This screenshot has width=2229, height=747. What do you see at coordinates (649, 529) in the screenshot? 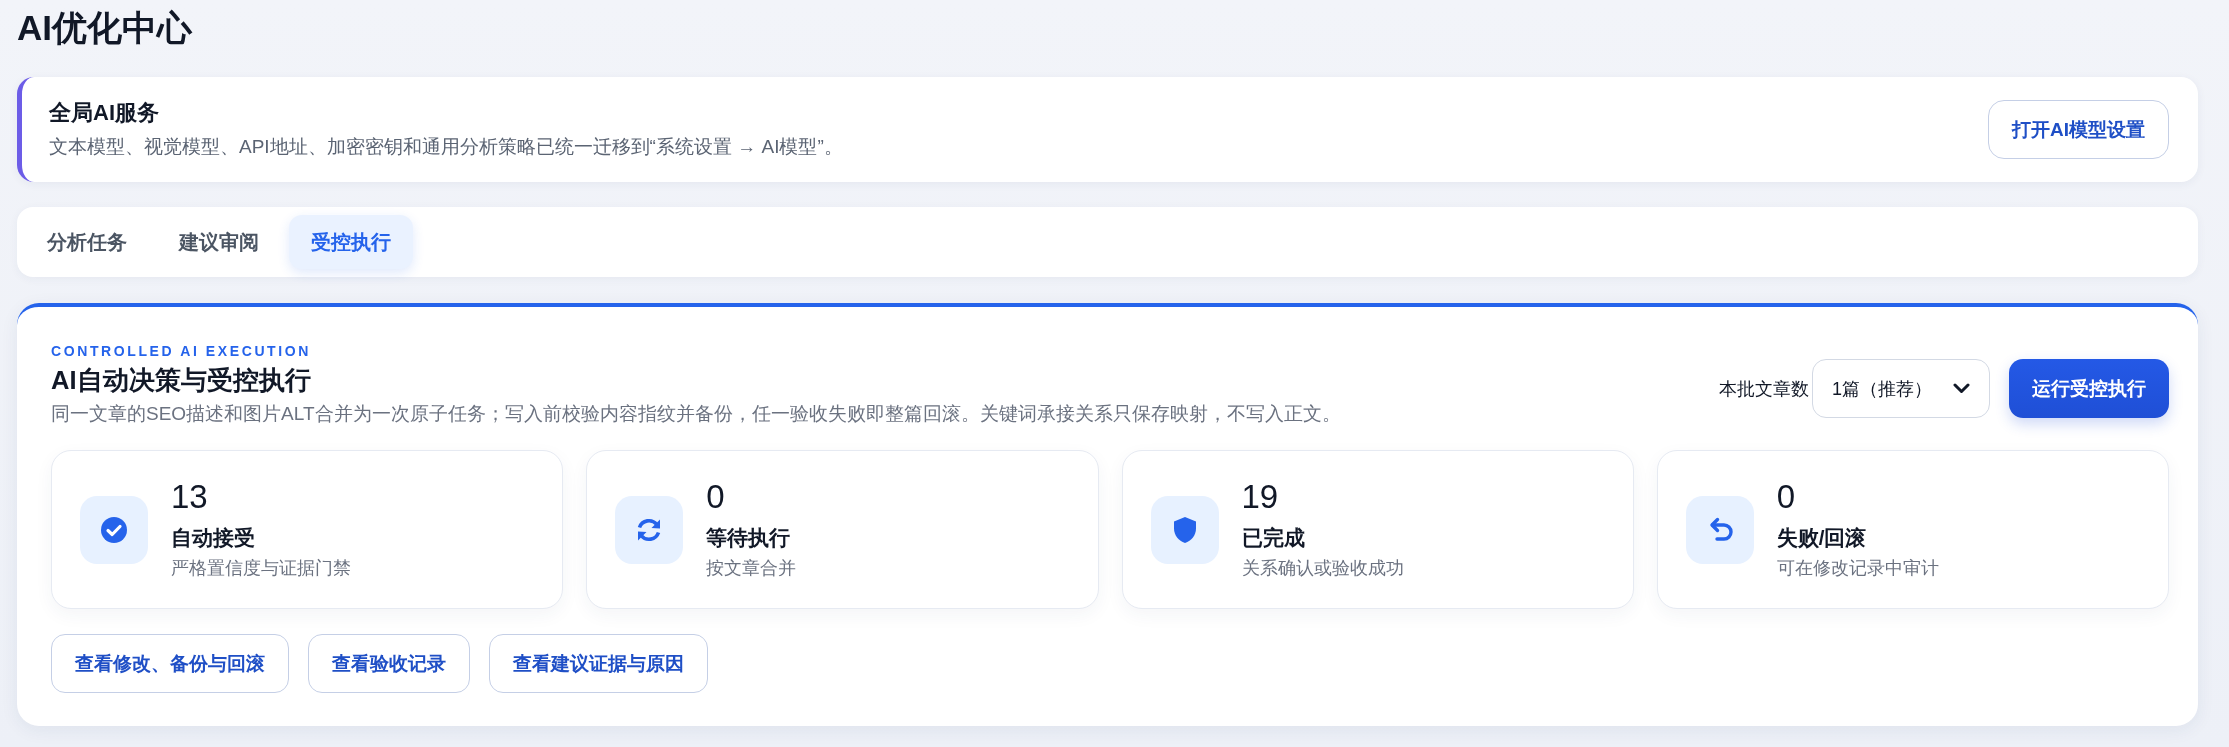
I see `sync-icon` at bounding box center [649, 529].